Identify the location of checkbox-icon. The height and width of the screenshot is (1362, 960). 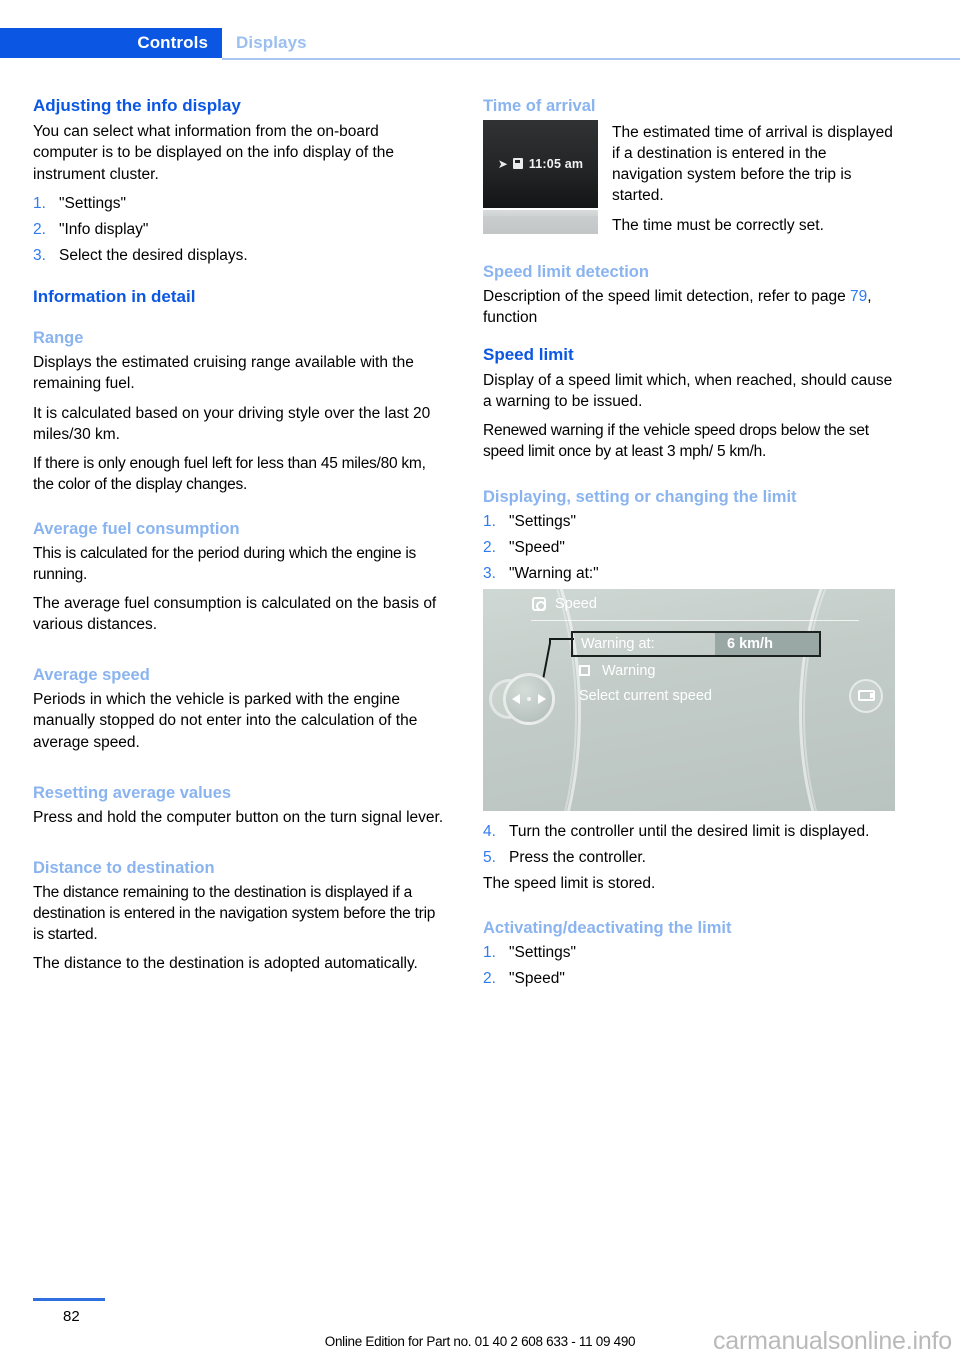
(584, 671).